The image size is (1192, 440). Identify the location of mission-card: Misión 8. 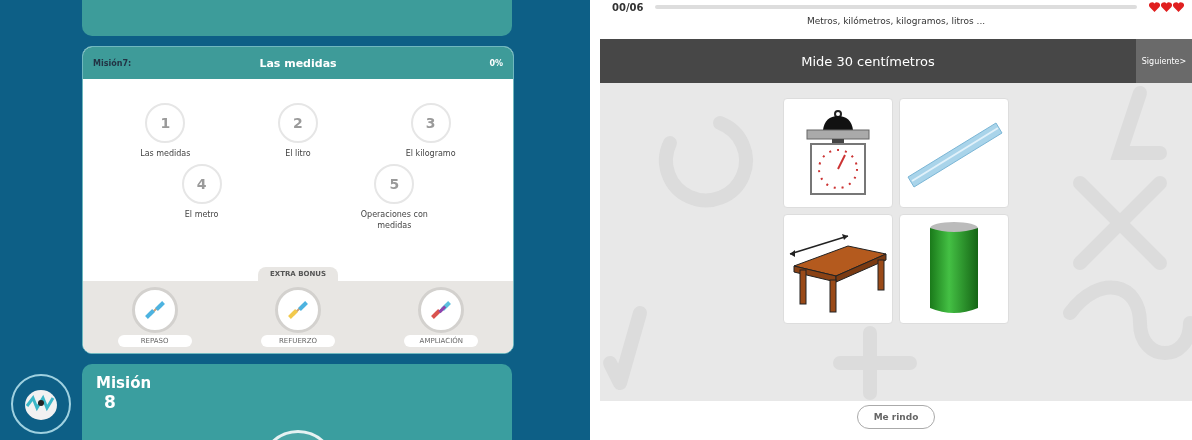
(297, 402).